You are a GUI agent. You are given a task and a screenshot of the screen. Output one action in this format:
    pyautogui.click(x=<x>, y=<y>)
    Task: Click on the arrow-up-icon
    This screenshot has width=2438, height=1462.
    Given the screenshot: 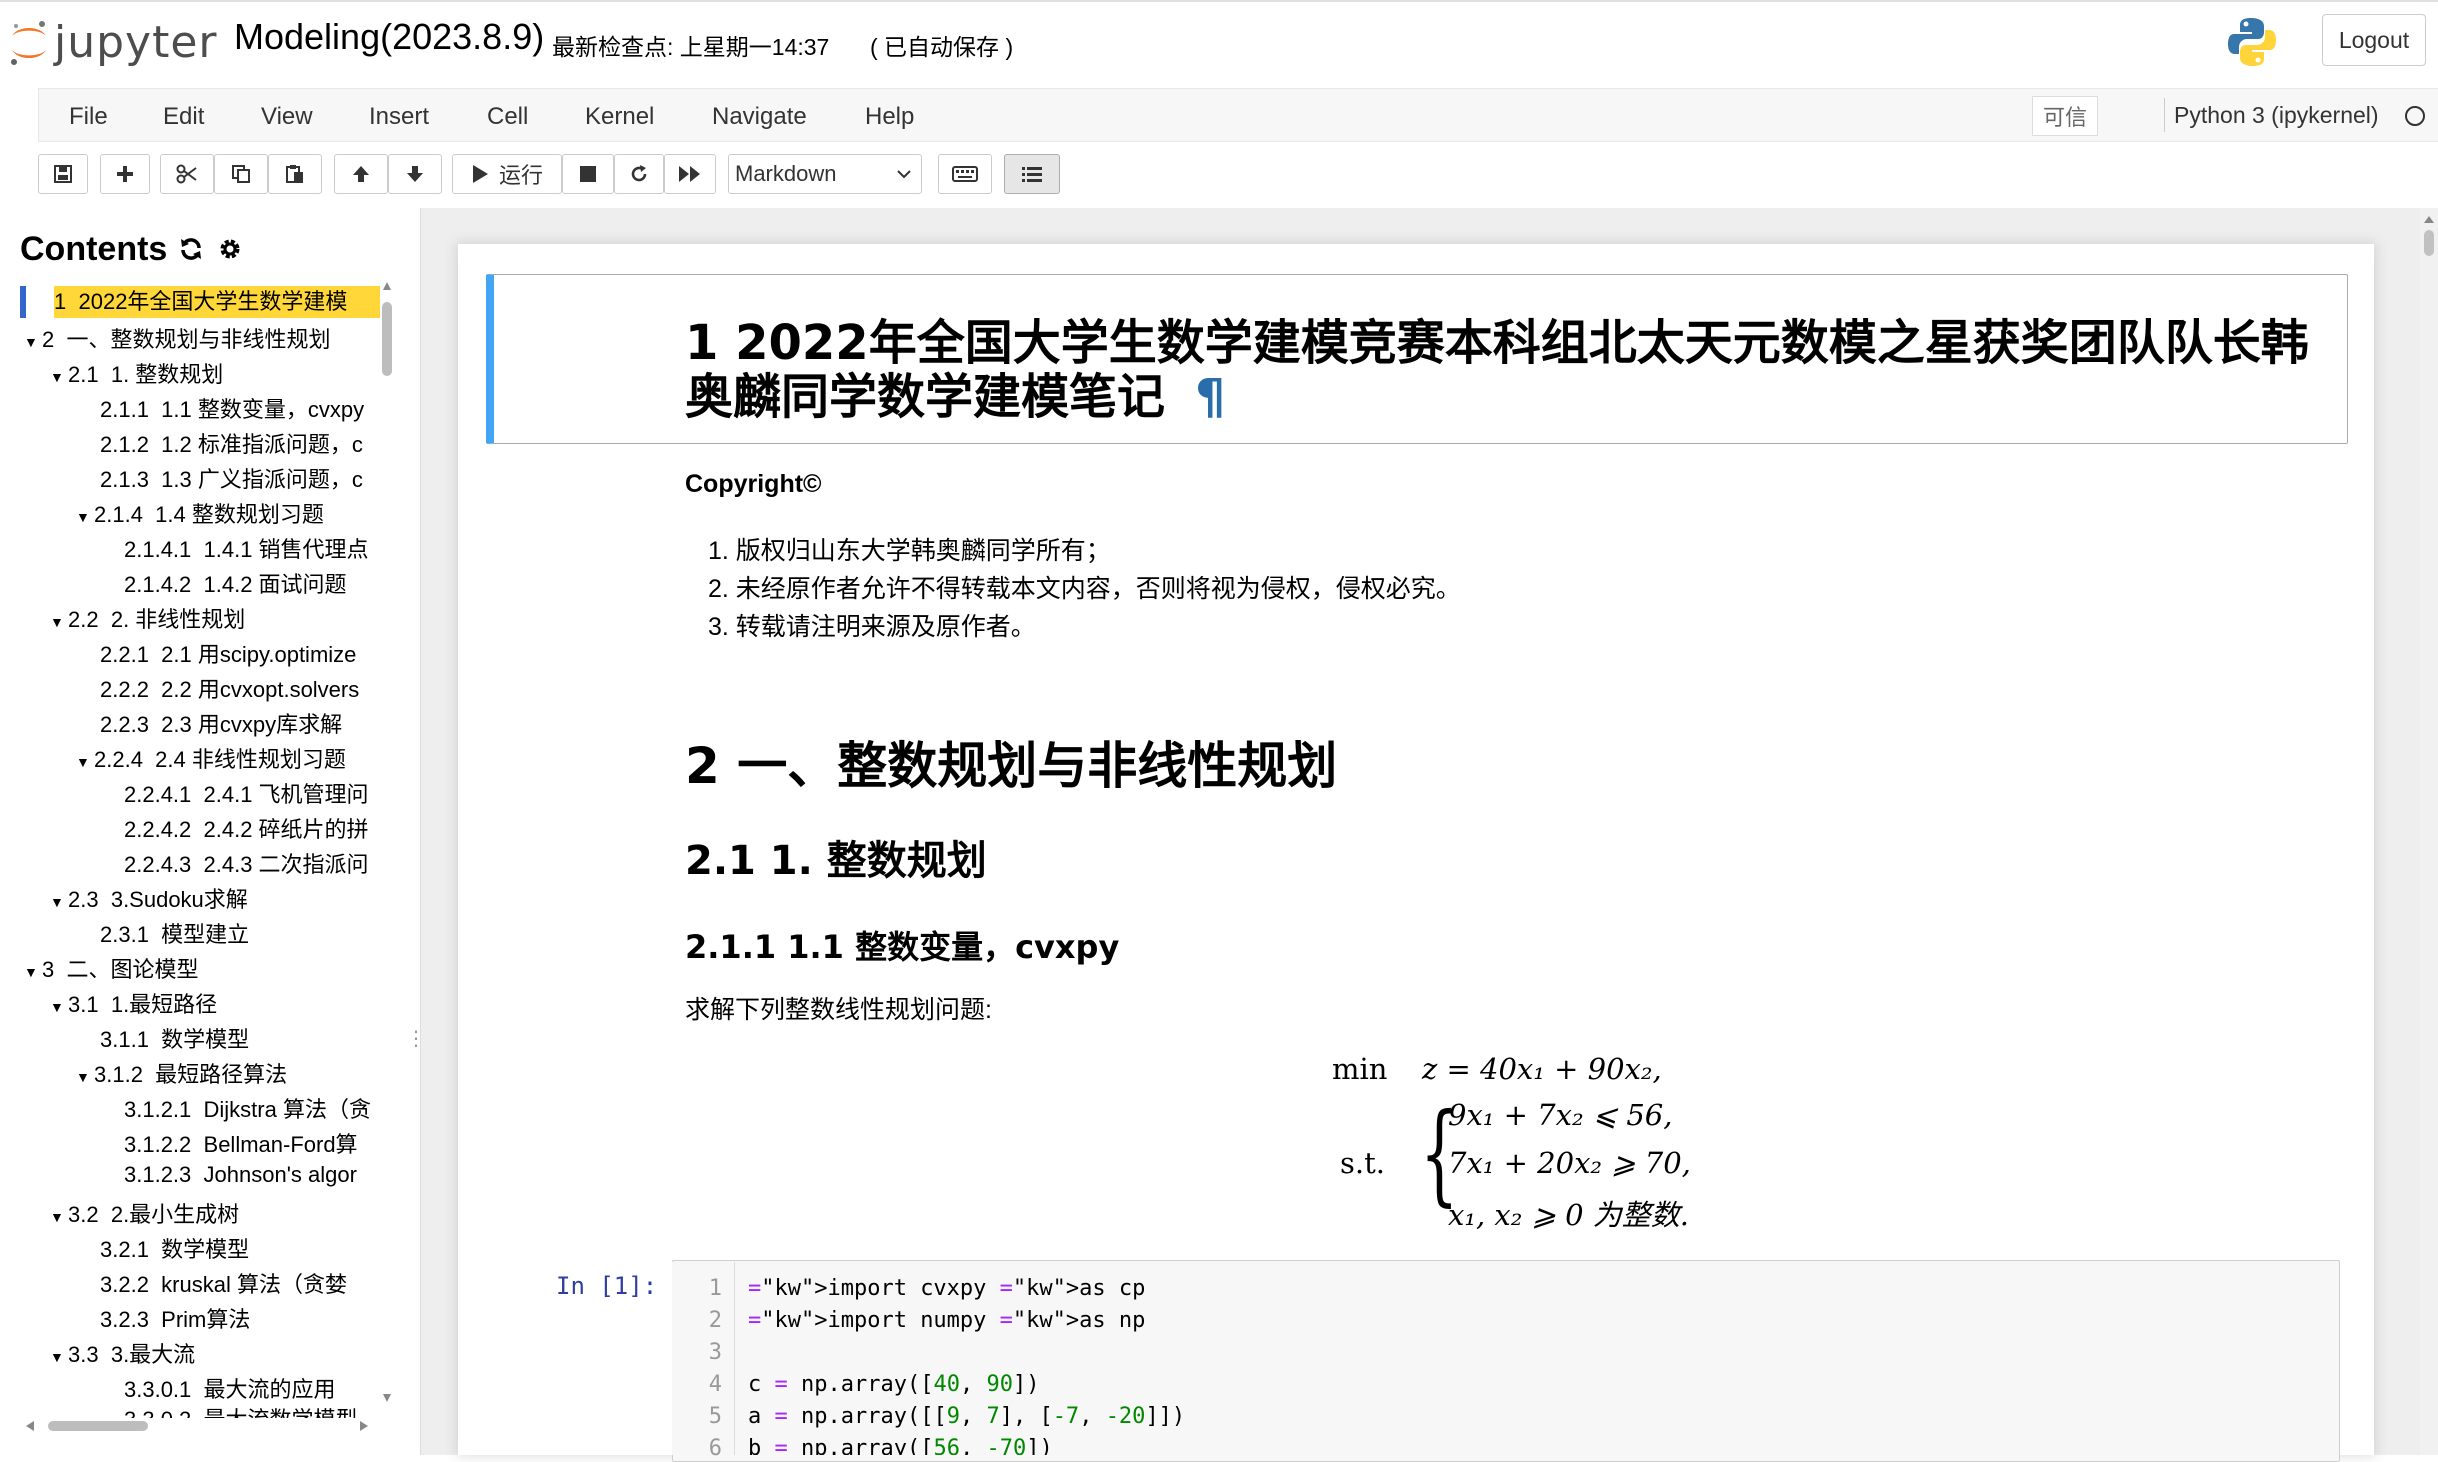 What is the action you would take?
    pyautogui.click(x=361, y=174)
    